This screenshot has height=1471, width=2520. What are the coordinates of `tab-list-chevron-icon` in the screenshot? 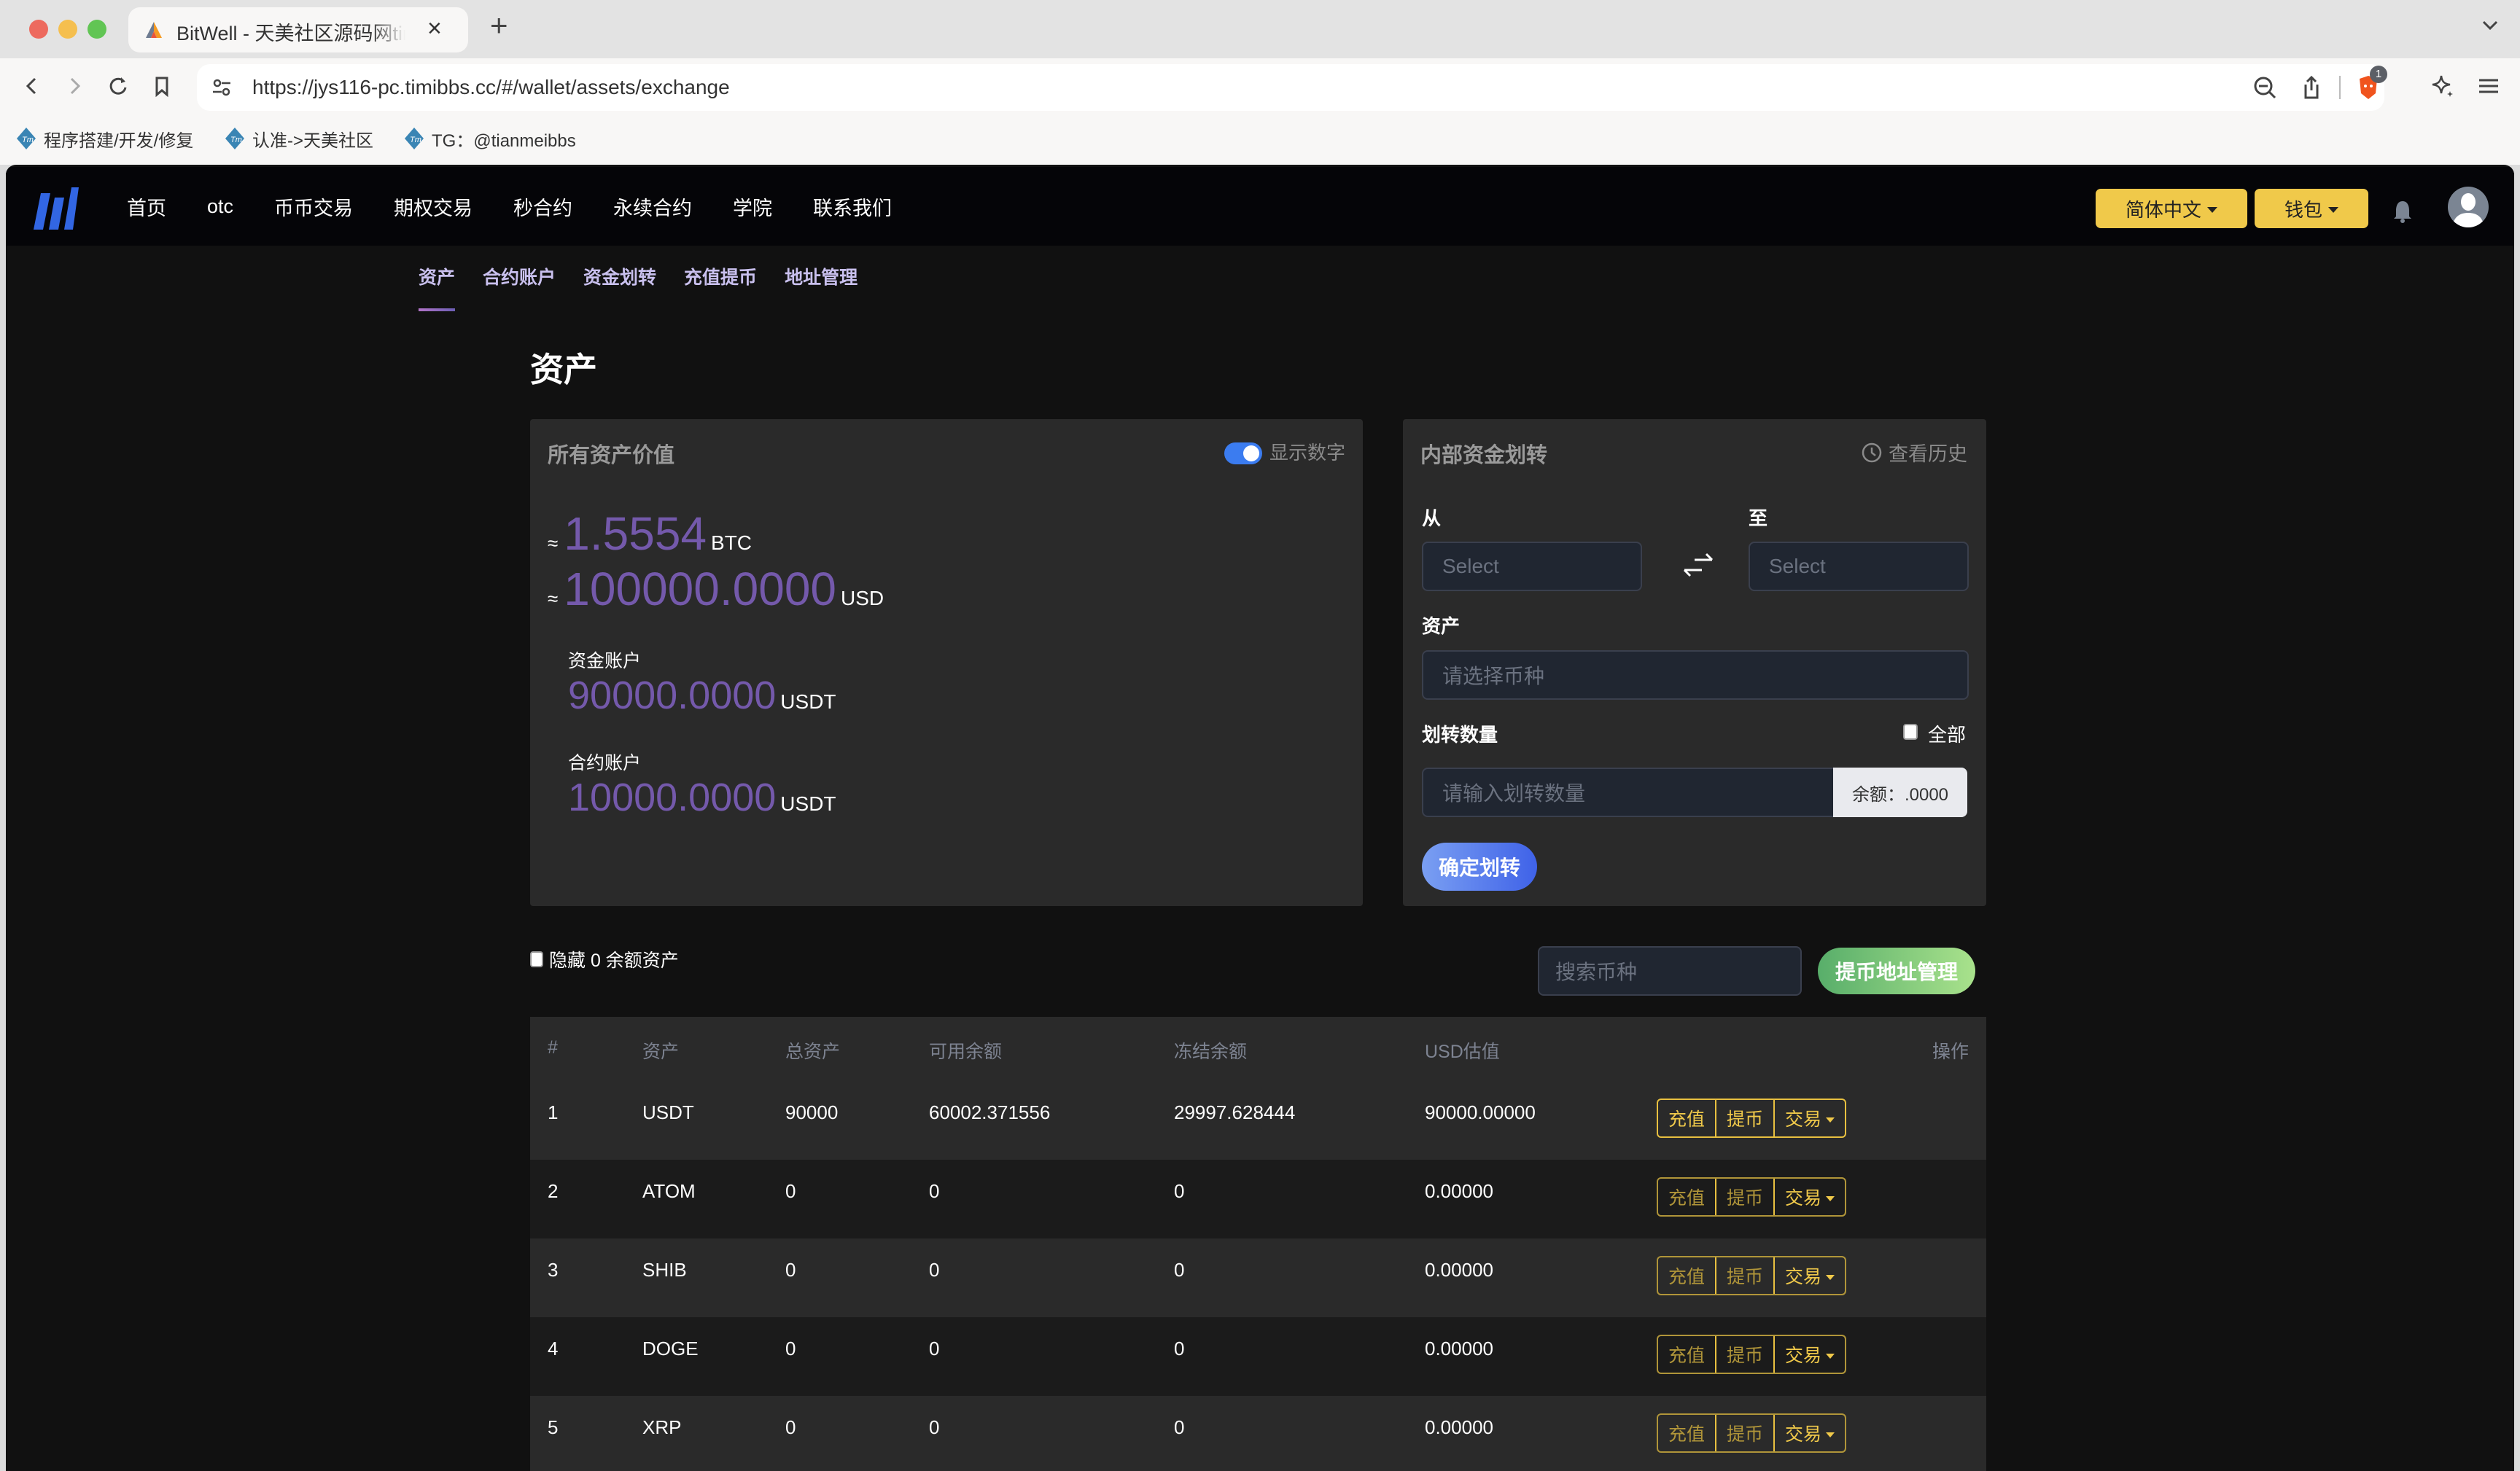 It's located at (2490, 26).